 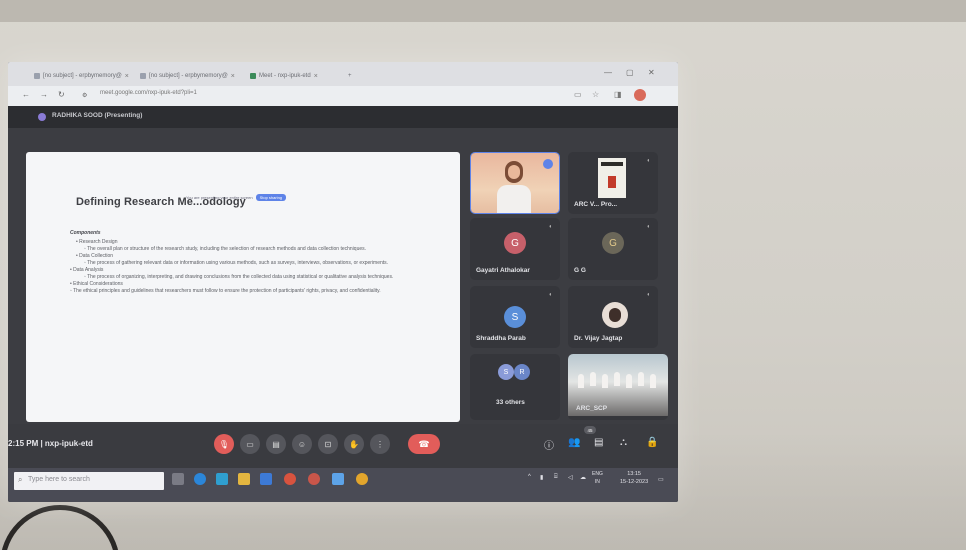 What do you see at coordinates (222, 479) in the screenshot?
I see `store-icon` at bounding box center [222, 479].